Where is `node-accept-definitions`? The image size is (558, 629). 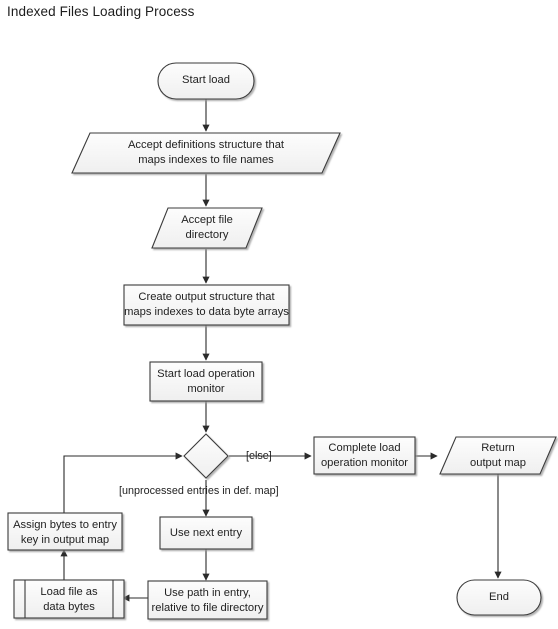
node-accept-definitions is located at coordinates (206, 153).